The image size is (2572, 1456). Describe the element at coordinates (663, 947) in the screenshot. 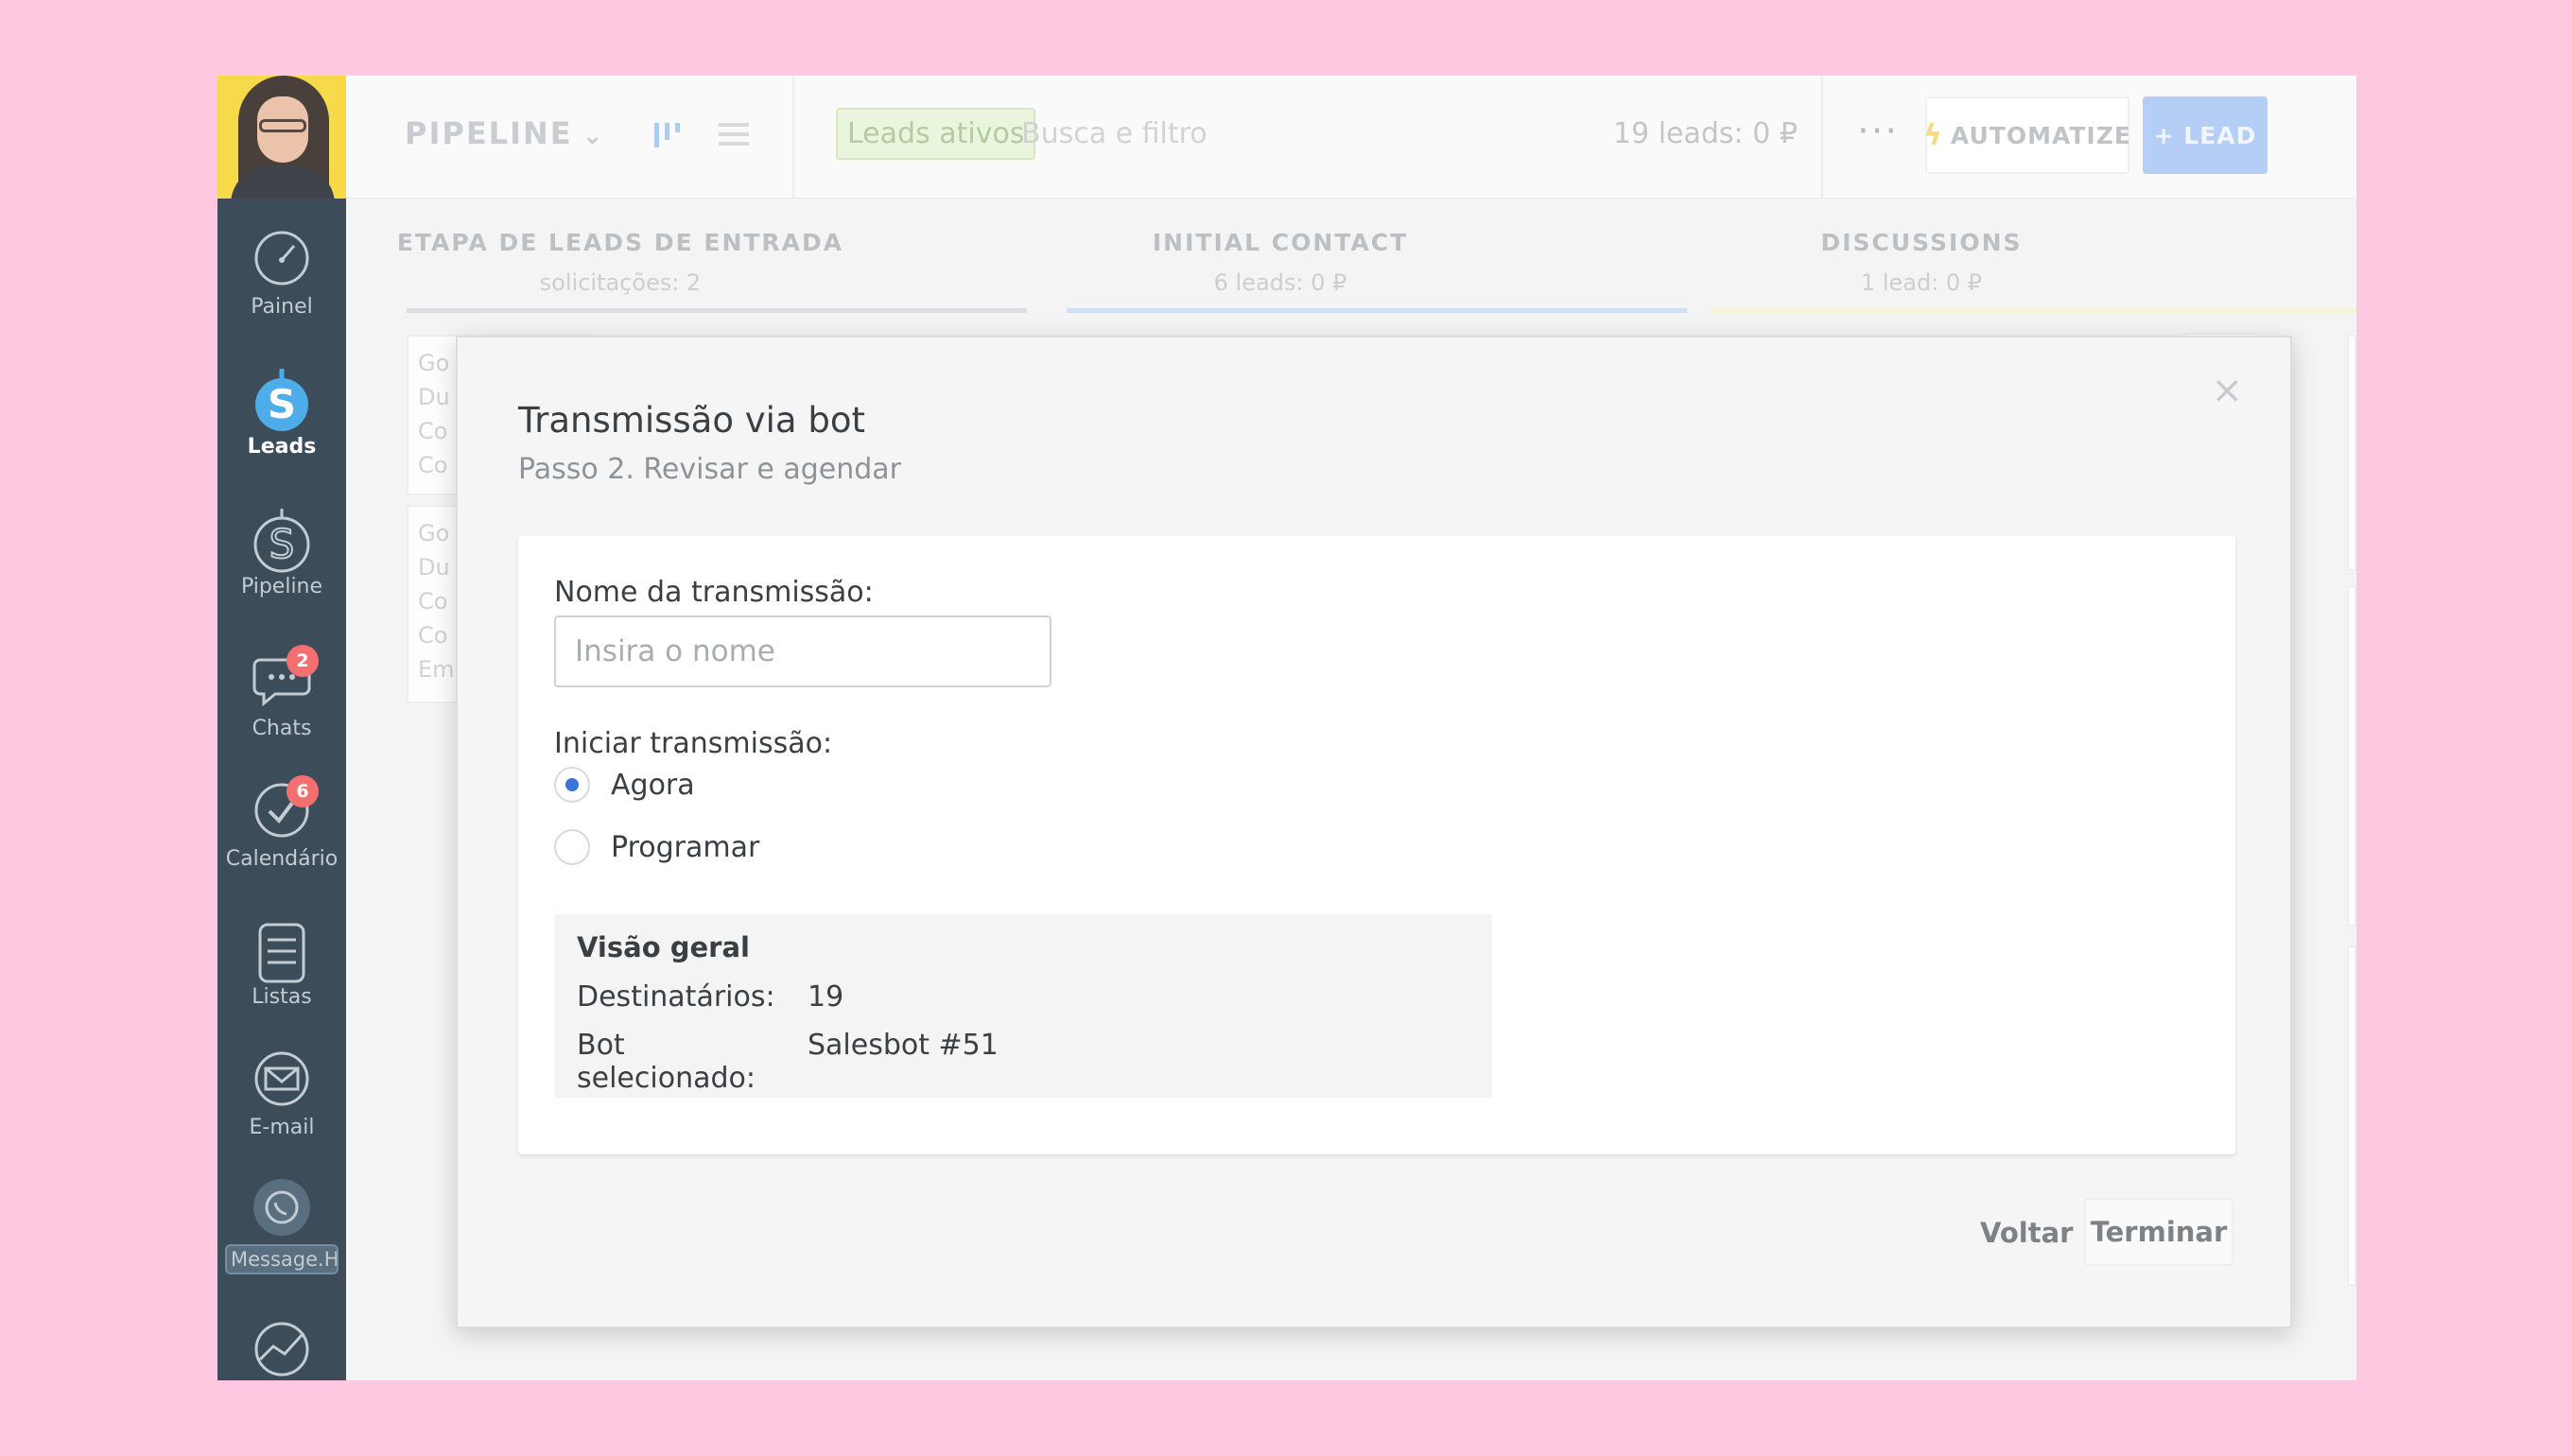

I see `overview-heading: Visão geral` at that location.